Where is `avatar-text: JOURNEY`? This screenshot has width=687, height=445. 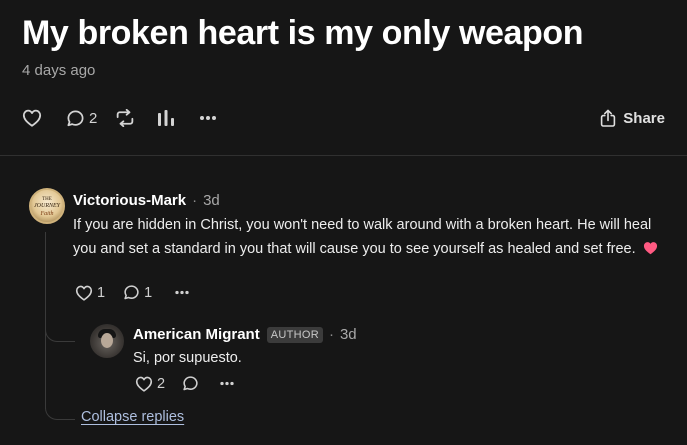
avatar-text: JOURNEY is located at coordinates (47, 206).